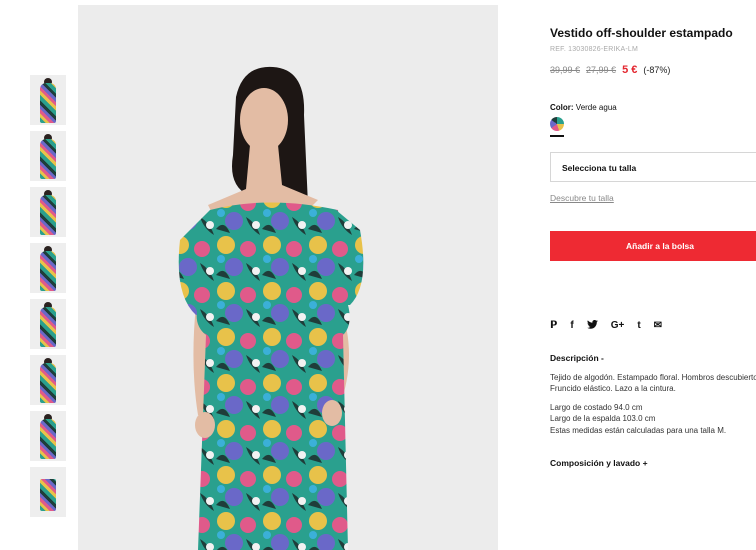 The image size is (756, 550). What do you see at coordinates (557, 124) in the screenshot?
I see `color-swatch` at bounding box center [557, 124].